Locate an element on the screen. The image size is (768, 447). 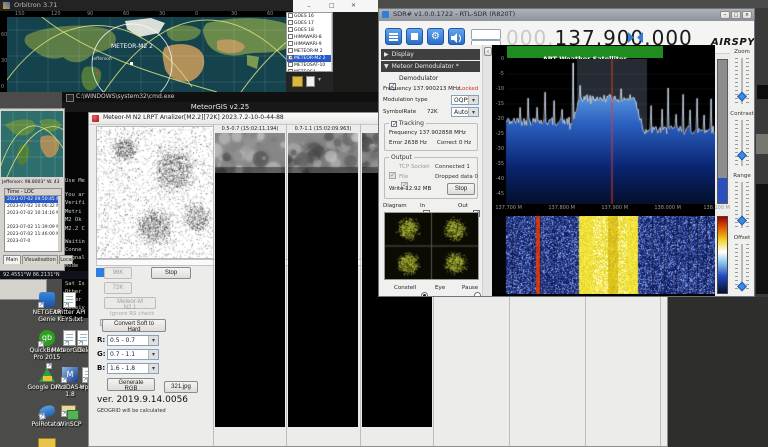
close-button: × is located at coordinates (747, 15).